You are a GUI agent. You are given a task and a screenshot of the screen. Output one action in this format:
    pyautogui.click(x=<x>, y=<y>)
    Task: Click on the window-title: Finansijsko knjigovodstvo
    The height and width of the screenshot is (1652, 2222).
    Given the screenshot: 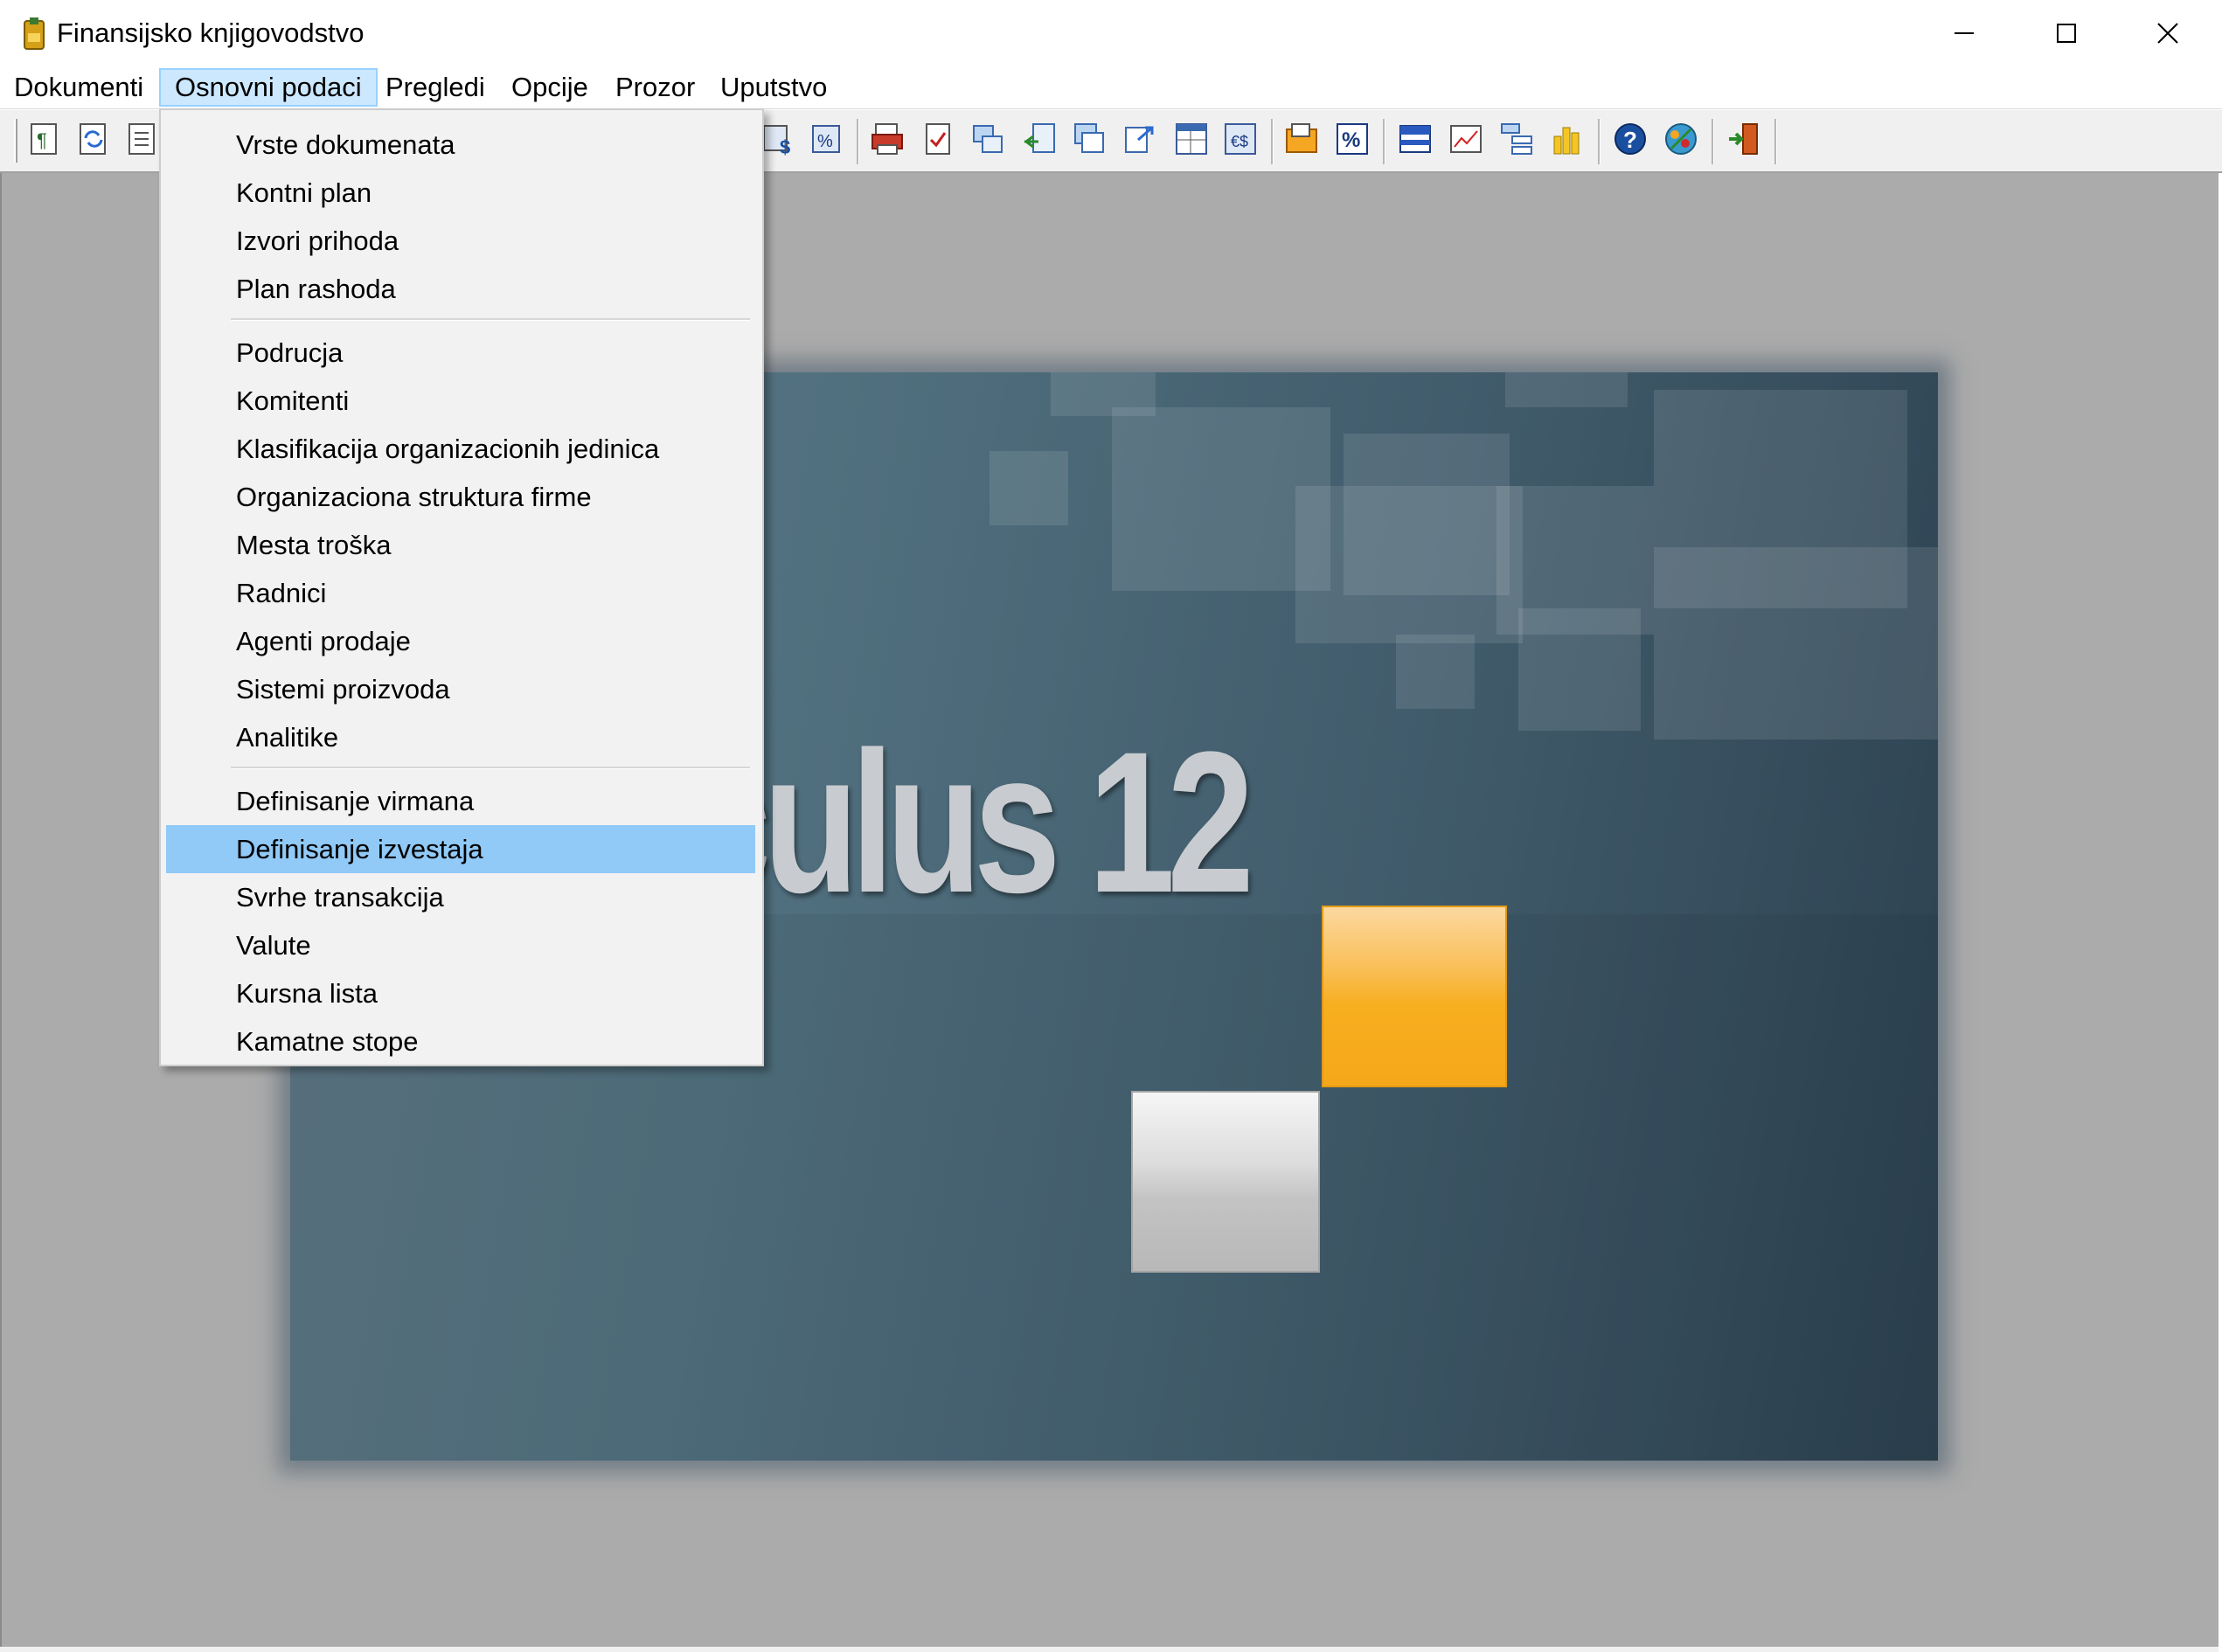 What is the action you would take?
    pyautogui.click(x=211, y=33)
    